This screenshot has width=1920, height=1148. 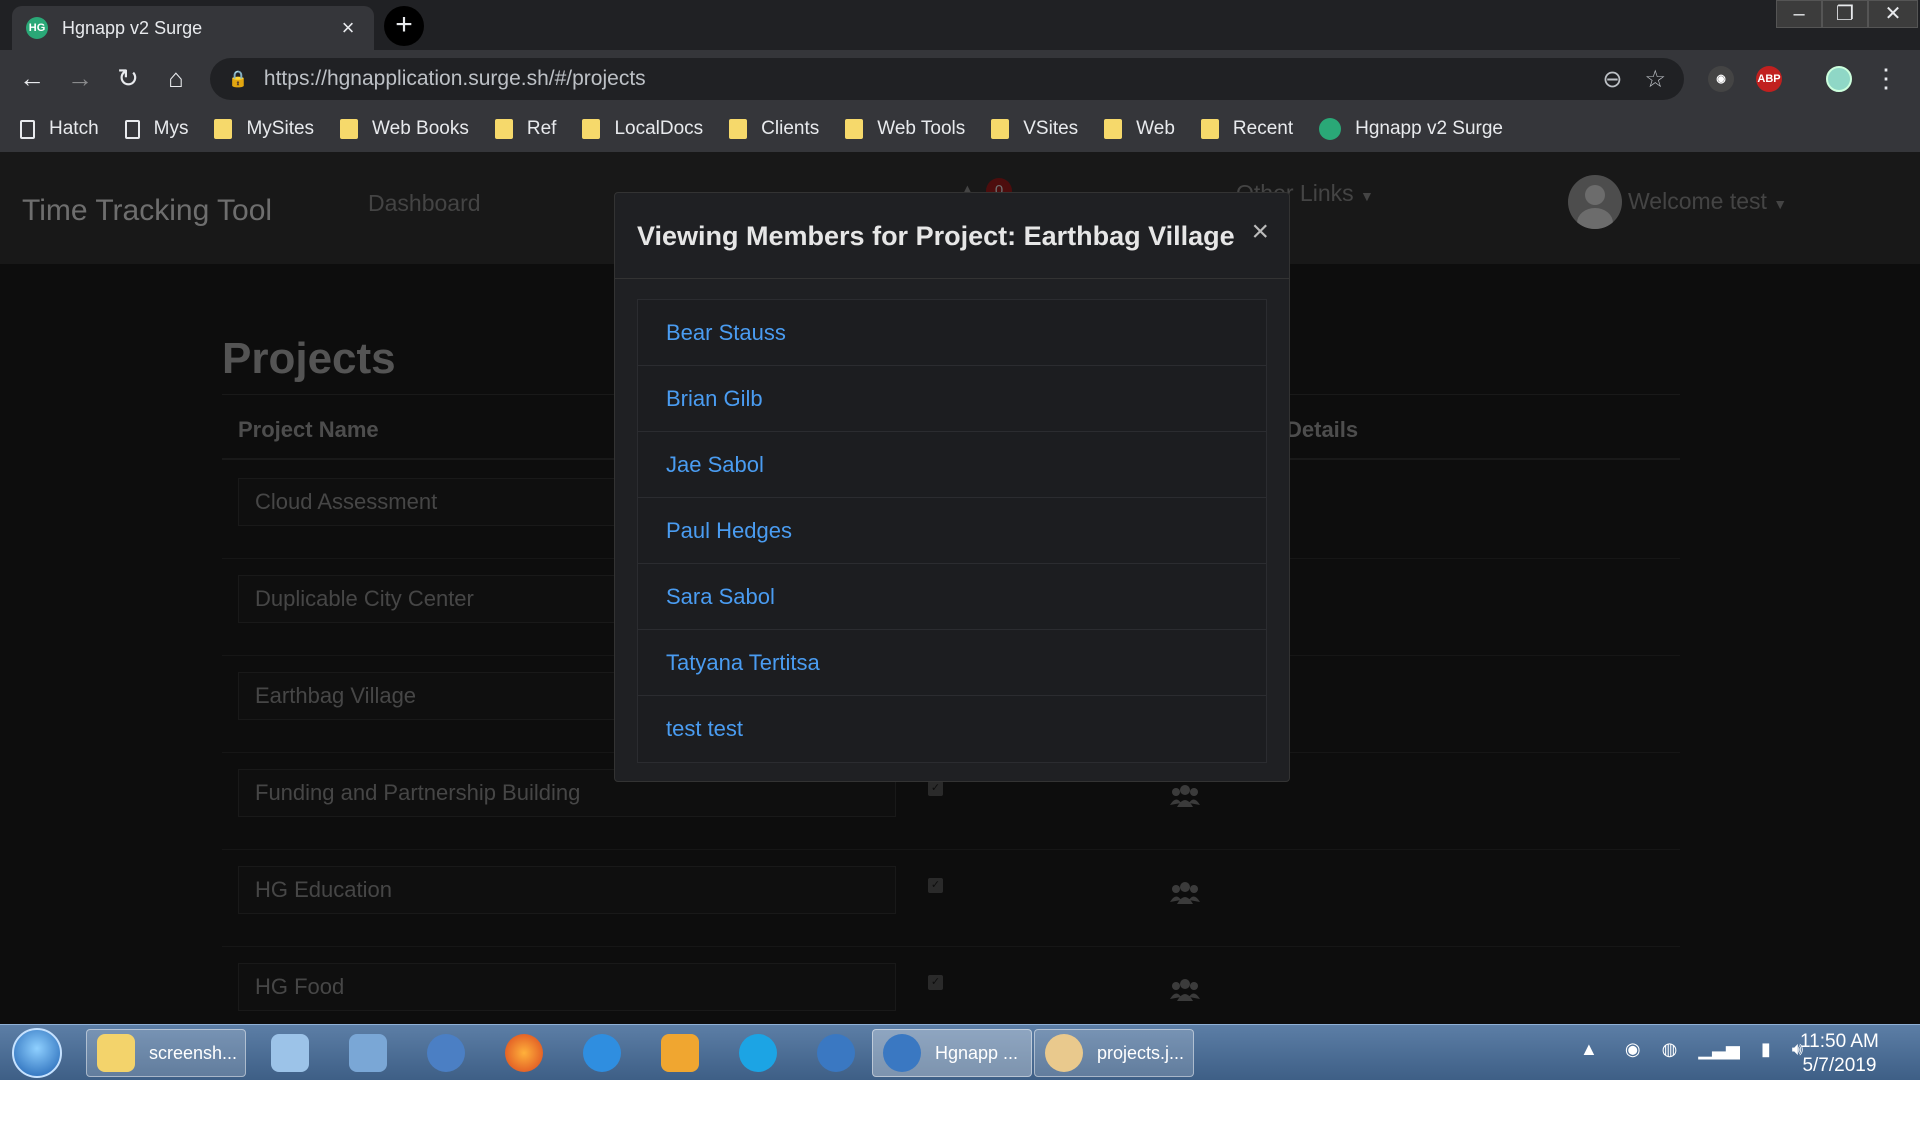 I want to click on show-hidden-icon: ▲, so click(x=1589, y=1049).